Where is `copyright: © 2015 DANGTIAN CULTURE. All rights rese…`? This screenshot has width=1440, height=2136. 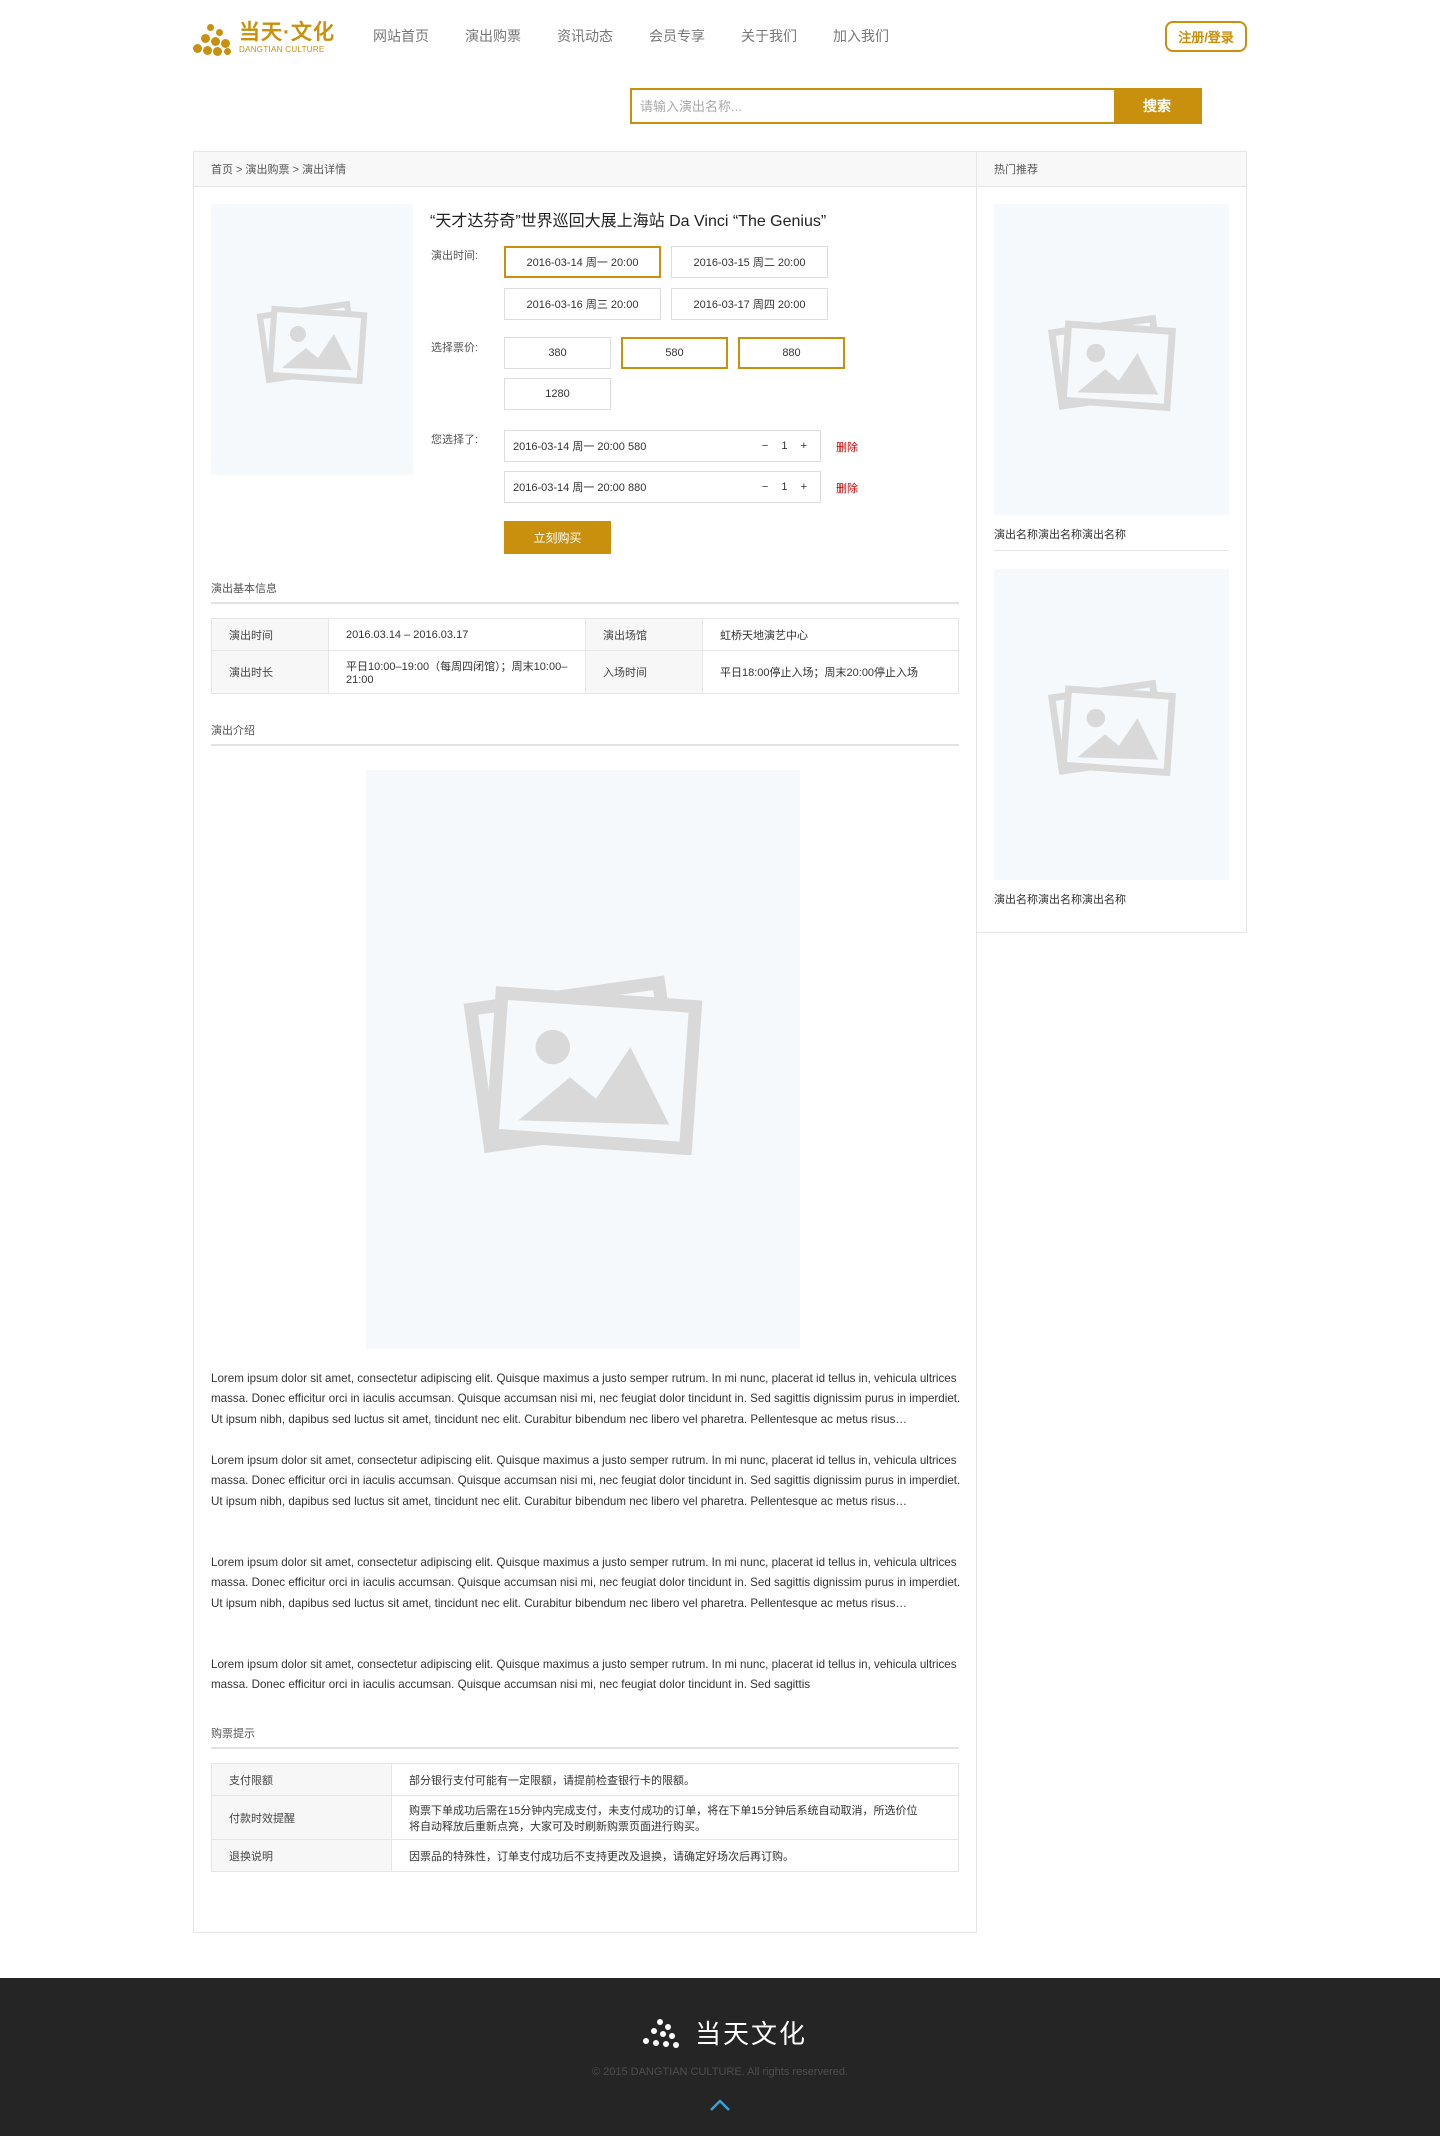 copyright: © 2015 DANGTIAN CULTURE. All rights rese… is located at coordinates (720, 2072).